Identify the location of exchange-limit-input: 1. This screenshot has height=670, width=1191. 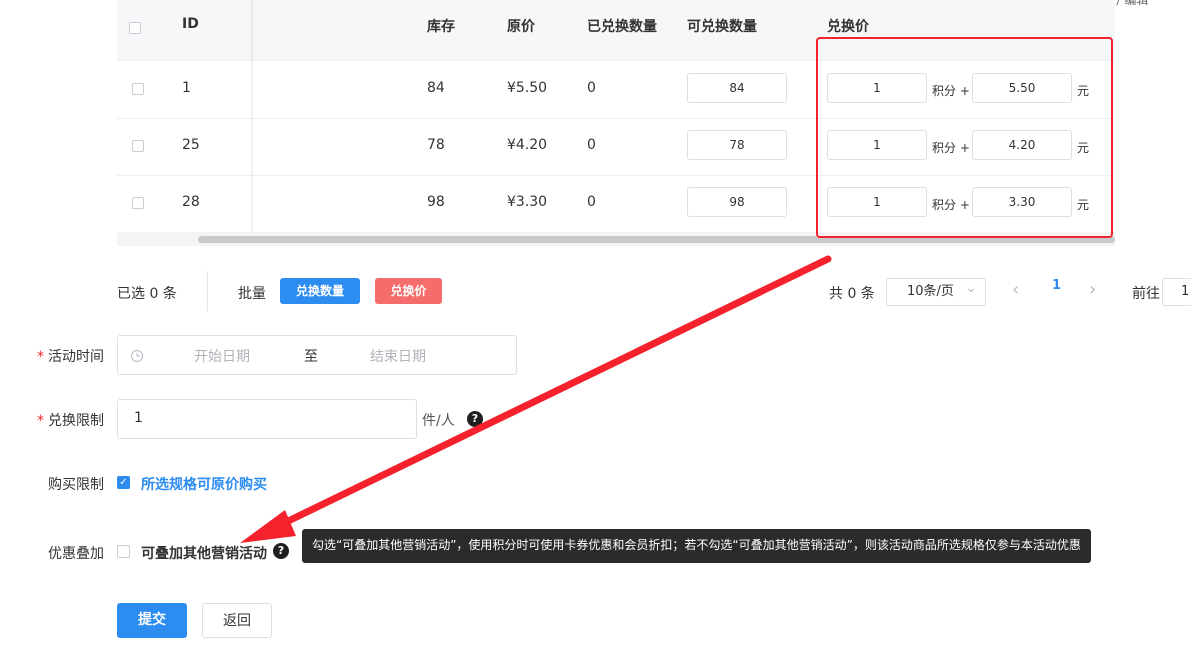
(267, 419).